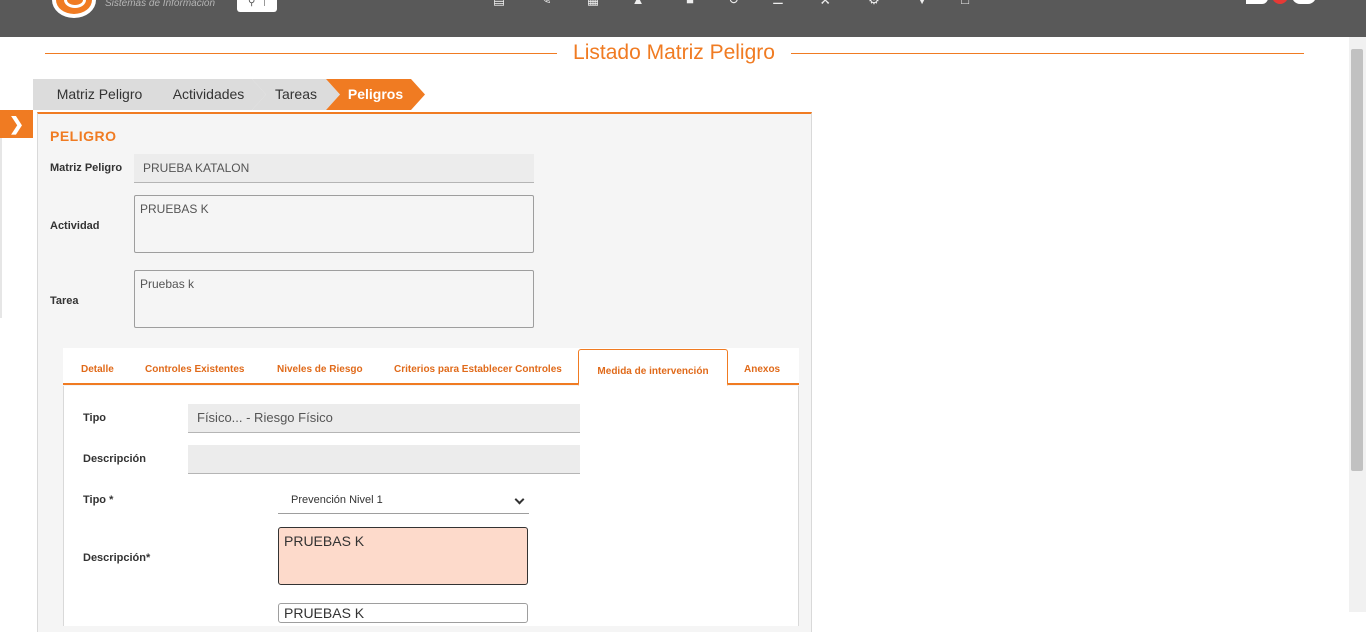 Image resolution: width=1366 pixels, height=632 pixels. I want to click on chat-icon: □, so click(965, 3).